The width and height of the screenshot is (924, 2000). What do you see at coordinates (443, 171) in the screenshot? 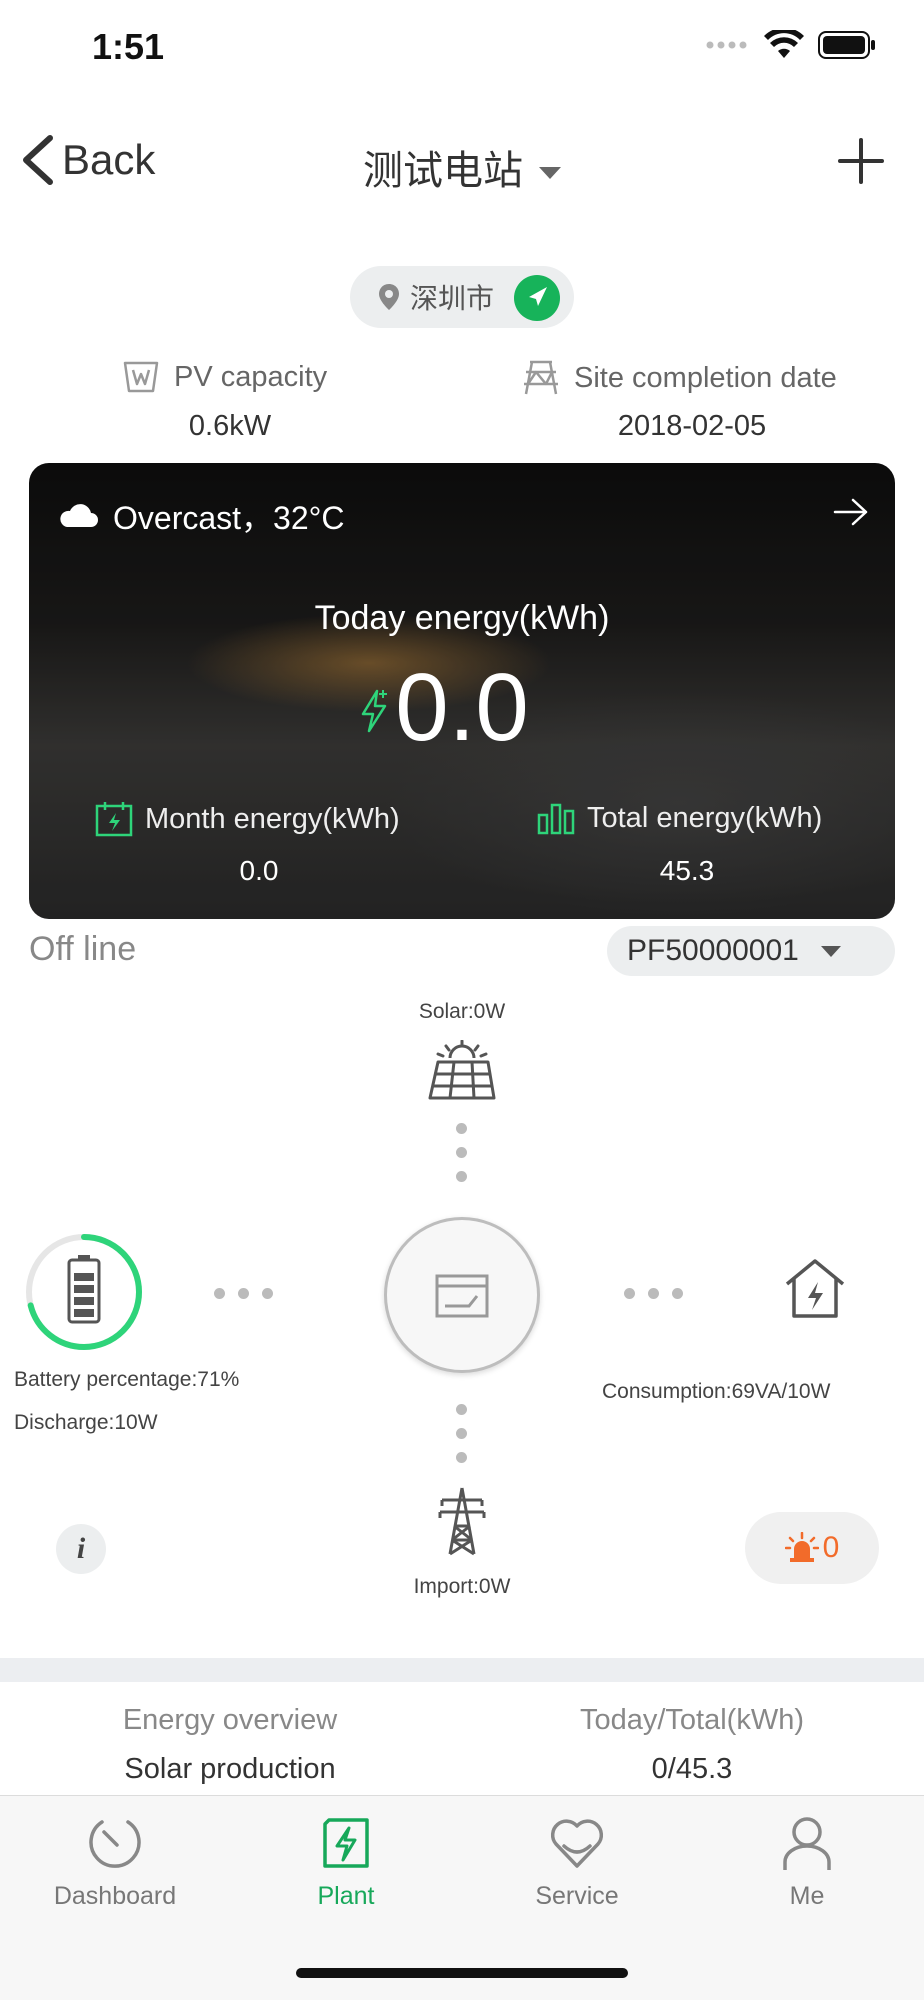
I see `page-title: 测试电站` at bounding box center [443, 171].